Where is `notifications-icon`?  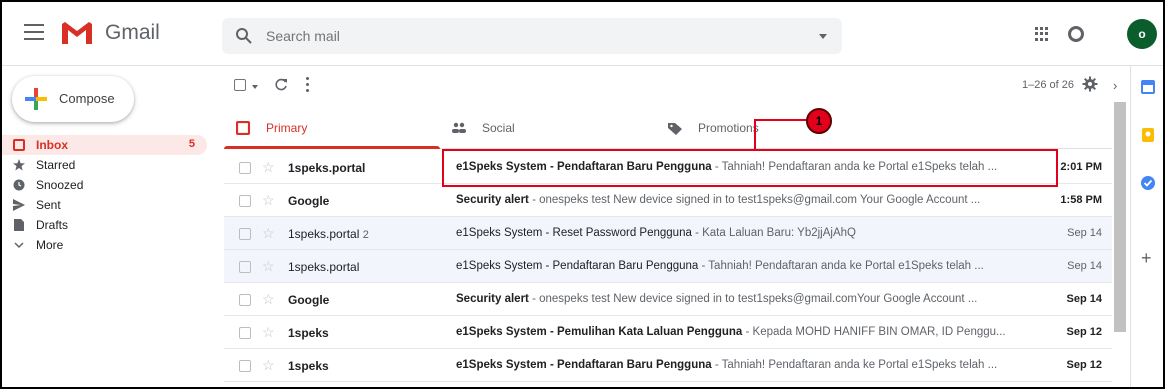
notifications-icon is located at coordinates (1076, 34).